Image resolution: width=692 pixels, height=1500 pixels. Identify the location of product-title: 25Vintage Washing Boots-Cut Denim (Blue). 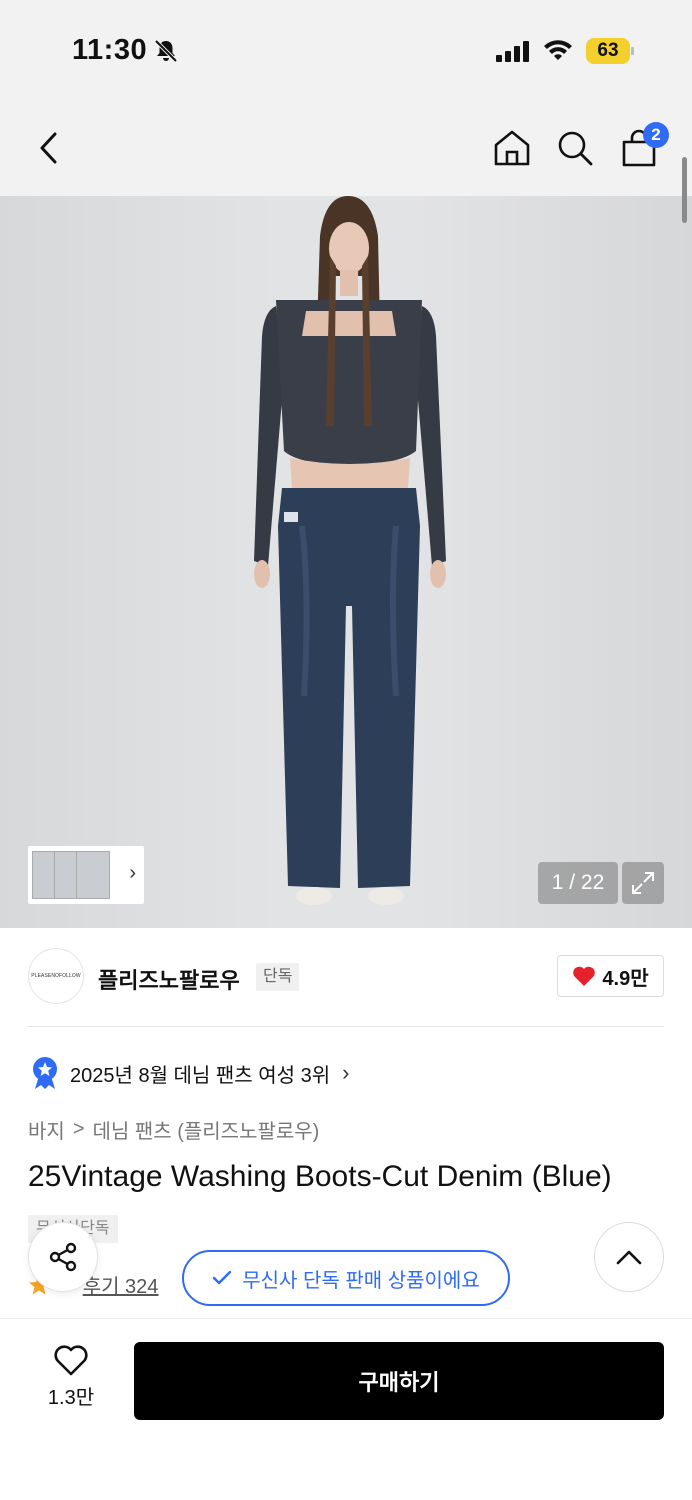
(320, 1176).